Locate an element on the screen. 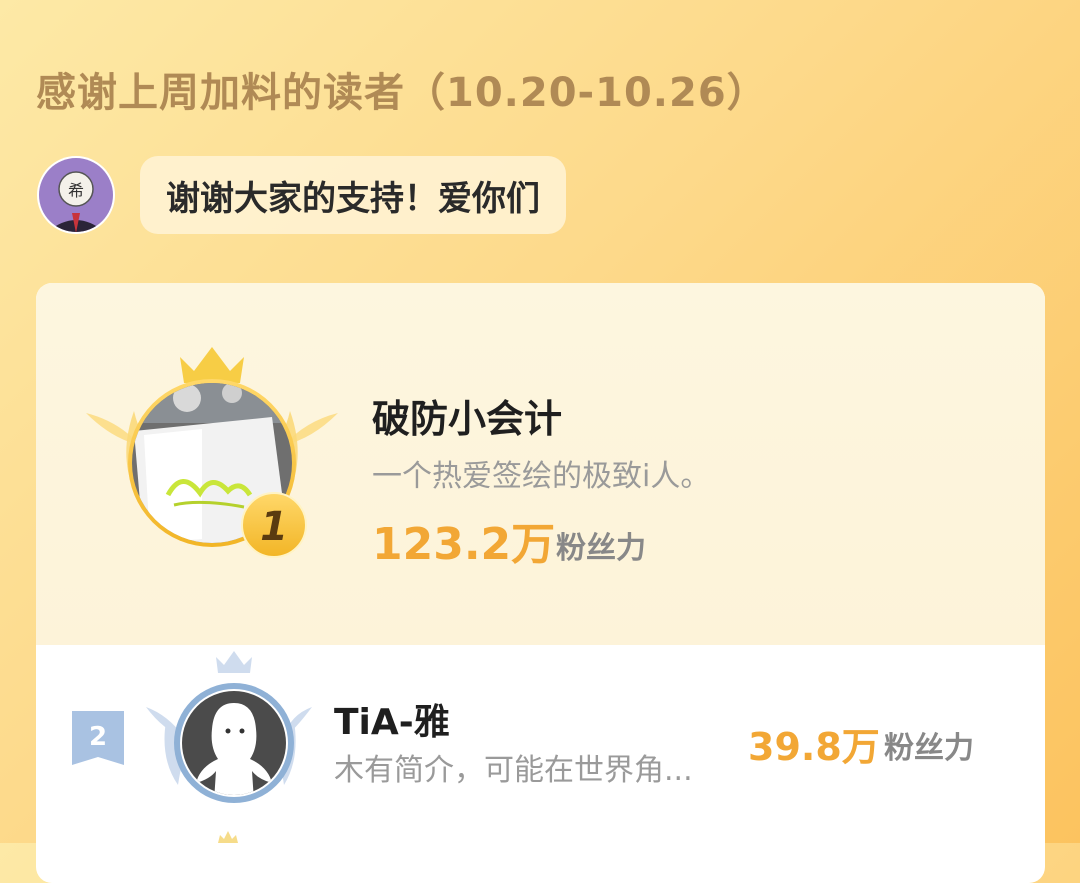 The width and height of the screenshot is (1080, 883). third-place-crown-icon is located at coordinates (228, 837).